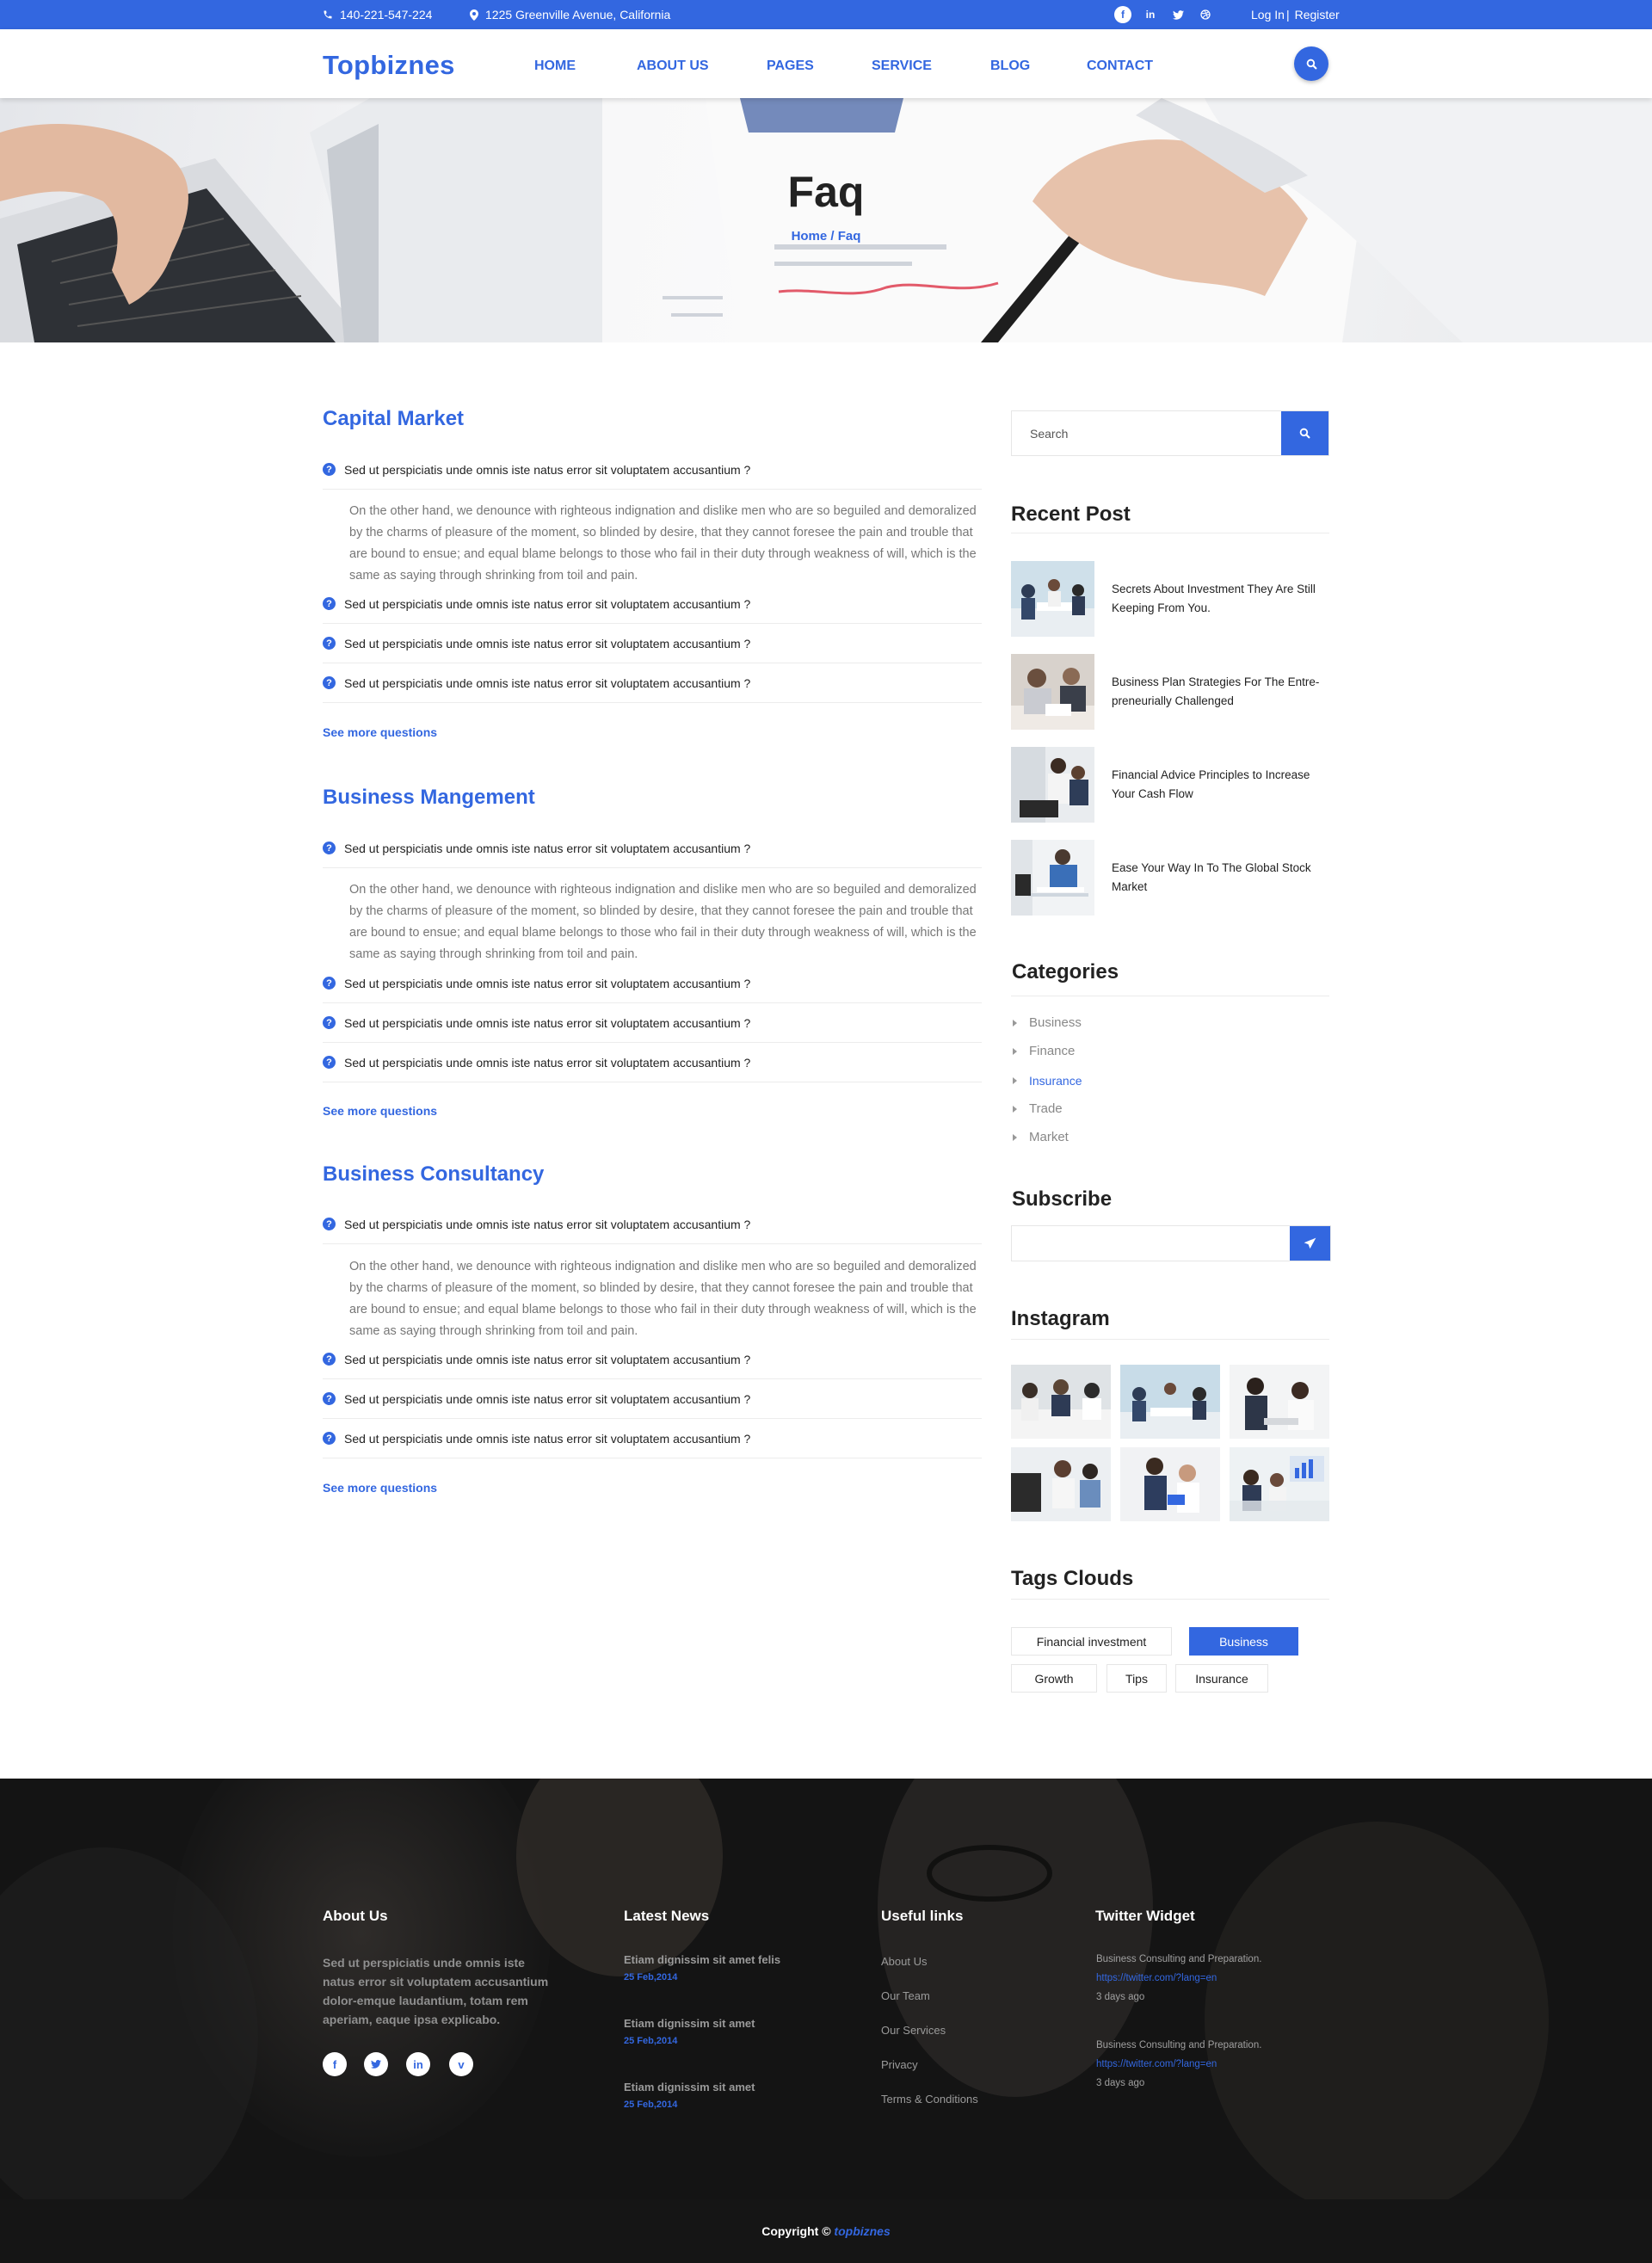 Image resolution: width=1652 pixels, height=2263 pixels. What do you see at coordinates (1049, 1137) in the screenshot?
I see `category-label: Market` at bounding box center [1049, 1137].